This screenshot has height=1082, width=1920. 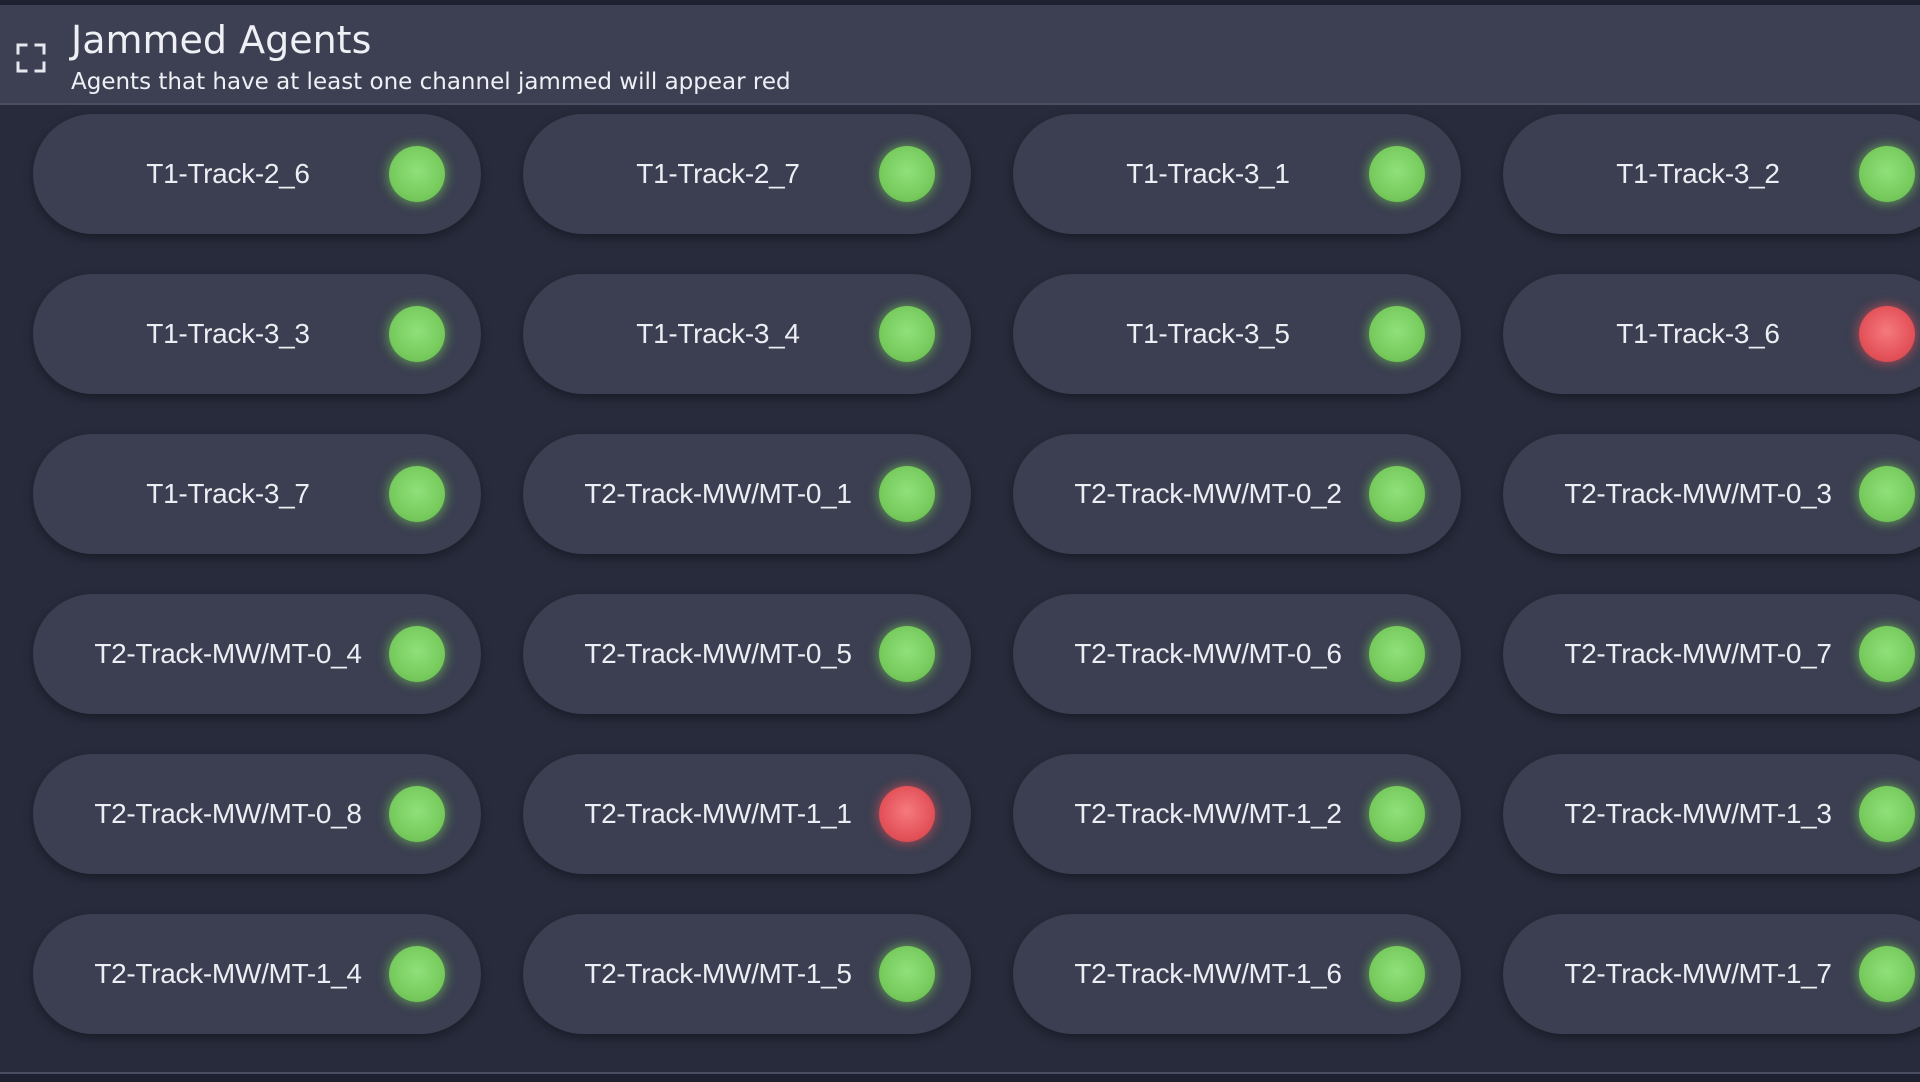 I want to click on agent-card: T1-Track-2_7, so click(x=747, y=174).